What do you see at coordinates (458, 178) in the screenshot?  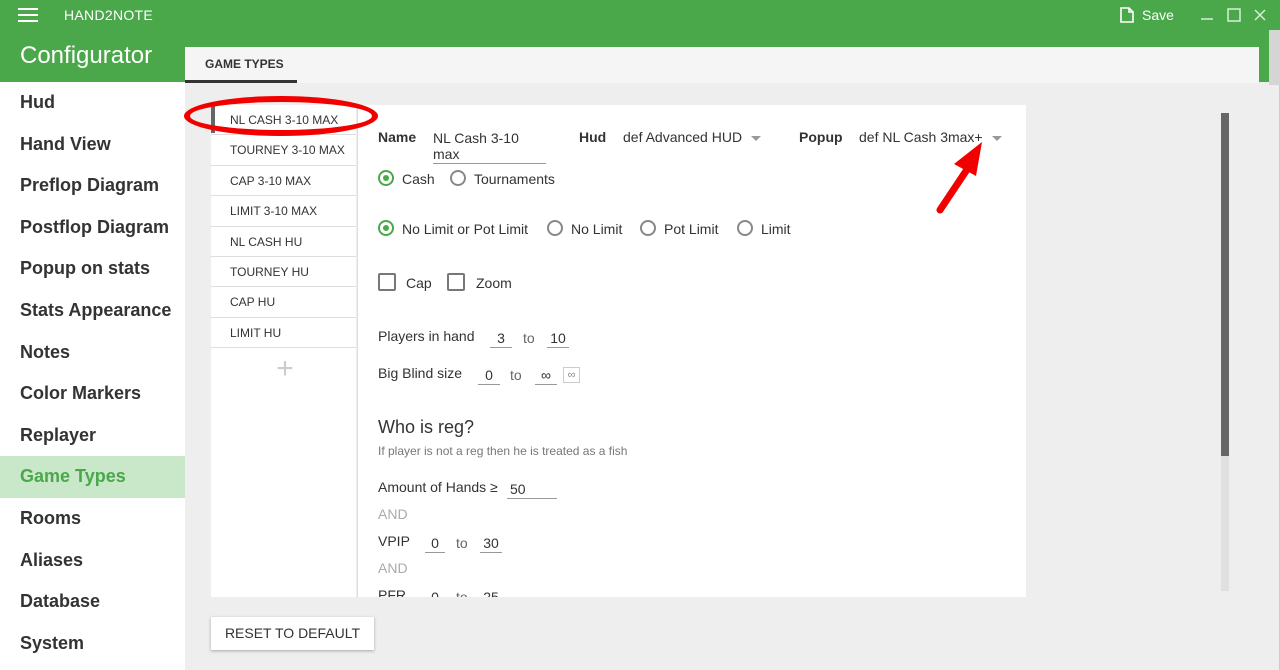 I see `radio-tournaments` at bounding box center [458, 178].